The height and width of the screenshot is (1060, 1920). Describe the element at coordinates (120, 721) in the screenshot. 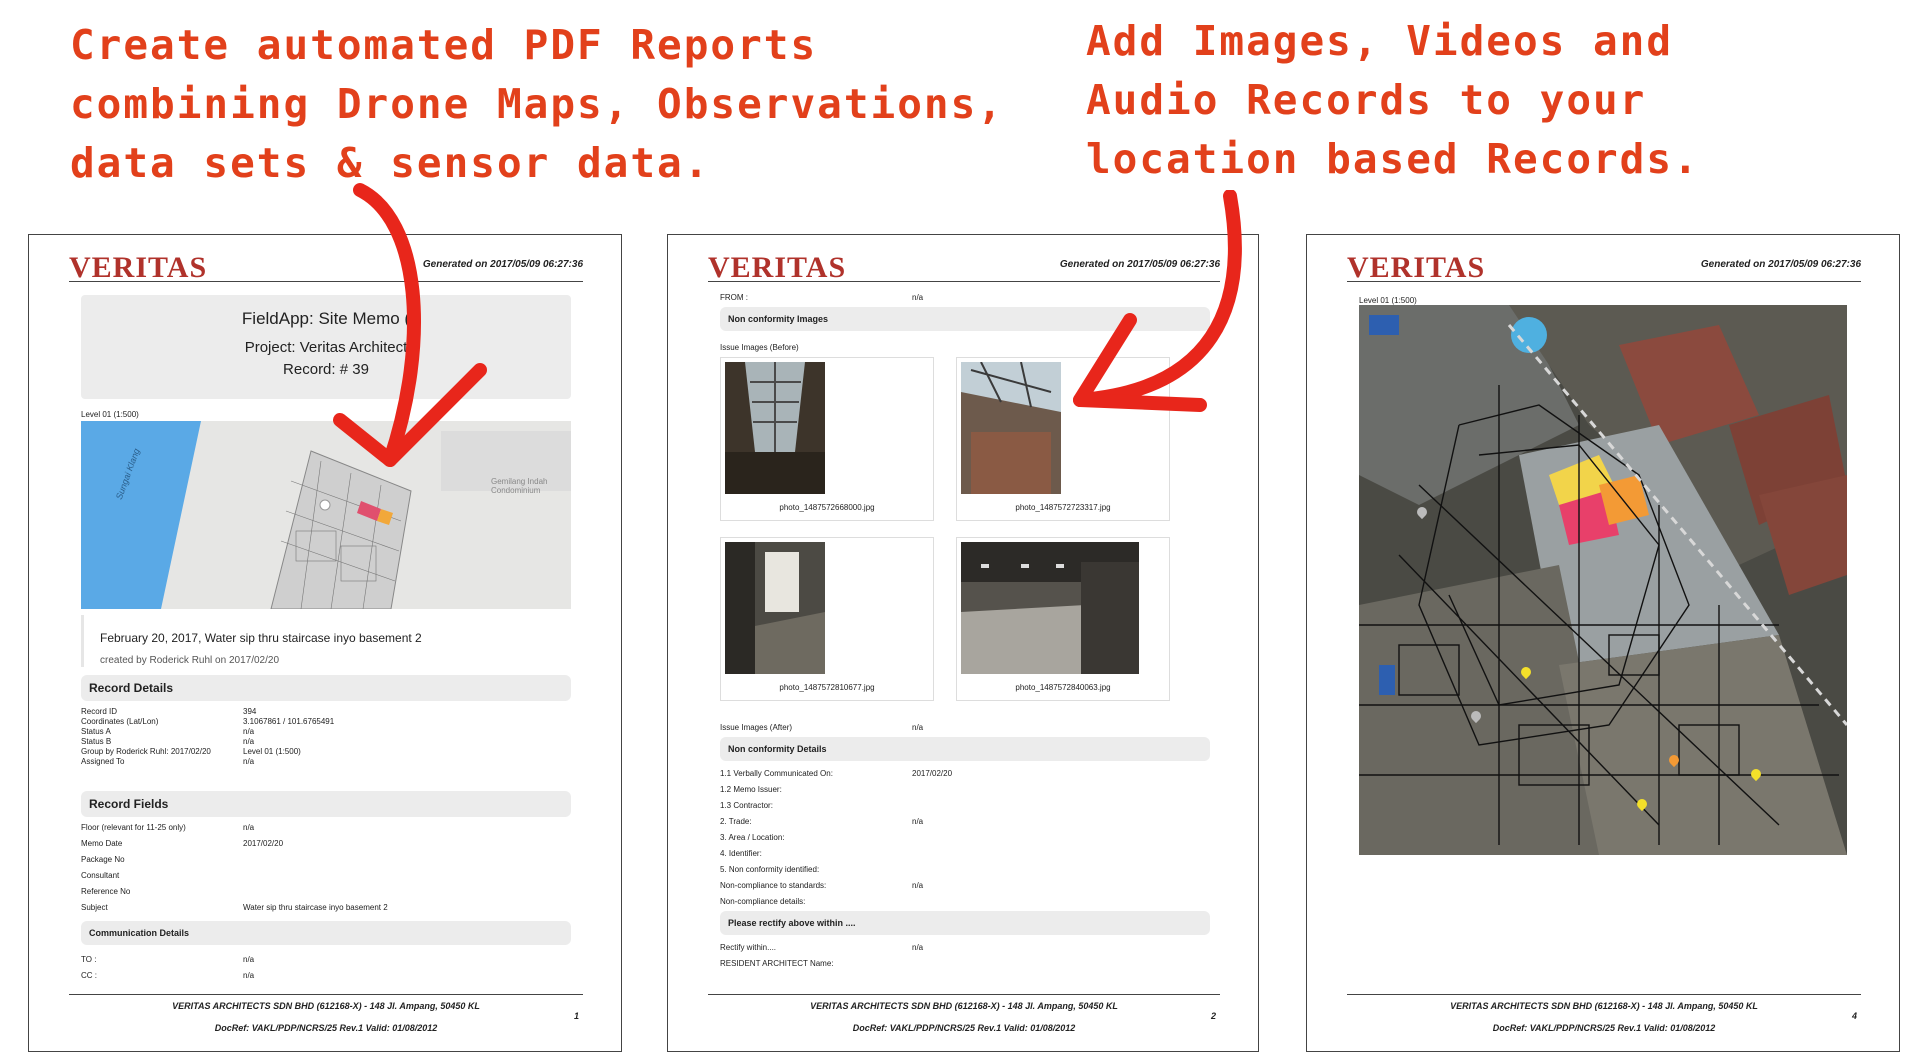

I see `field-label: Coordinates (Lat/Lon)` at that location.